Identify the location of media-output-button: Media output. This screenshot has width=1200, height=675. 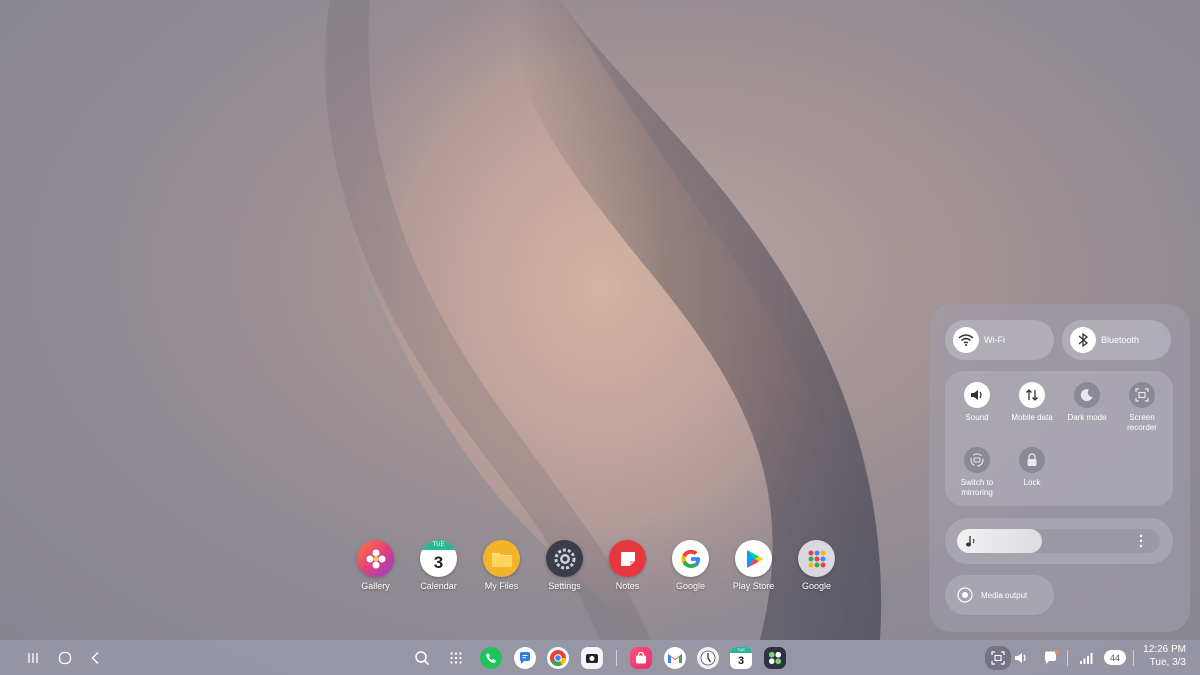
(999, 595).